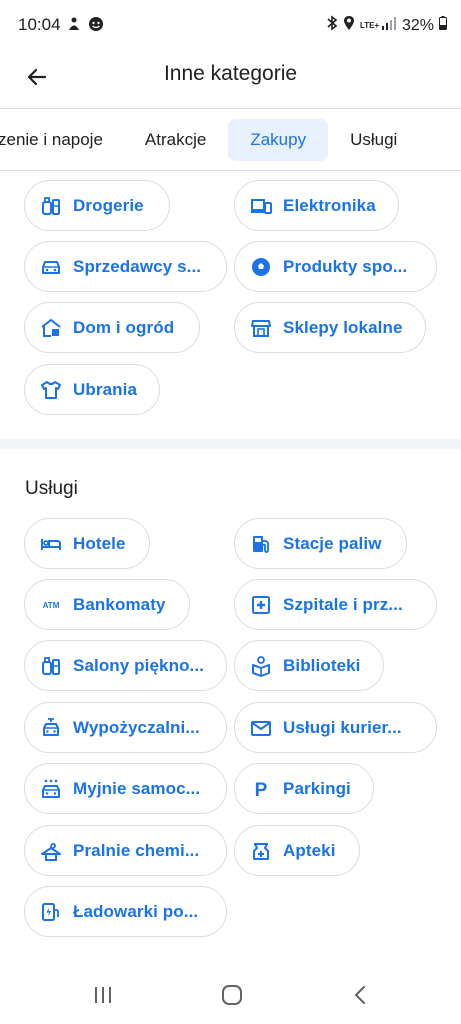 The width and height of the screenshot is (461, 1024). I want to click on chip-pharmacies: Apteki, so click(297, 850).